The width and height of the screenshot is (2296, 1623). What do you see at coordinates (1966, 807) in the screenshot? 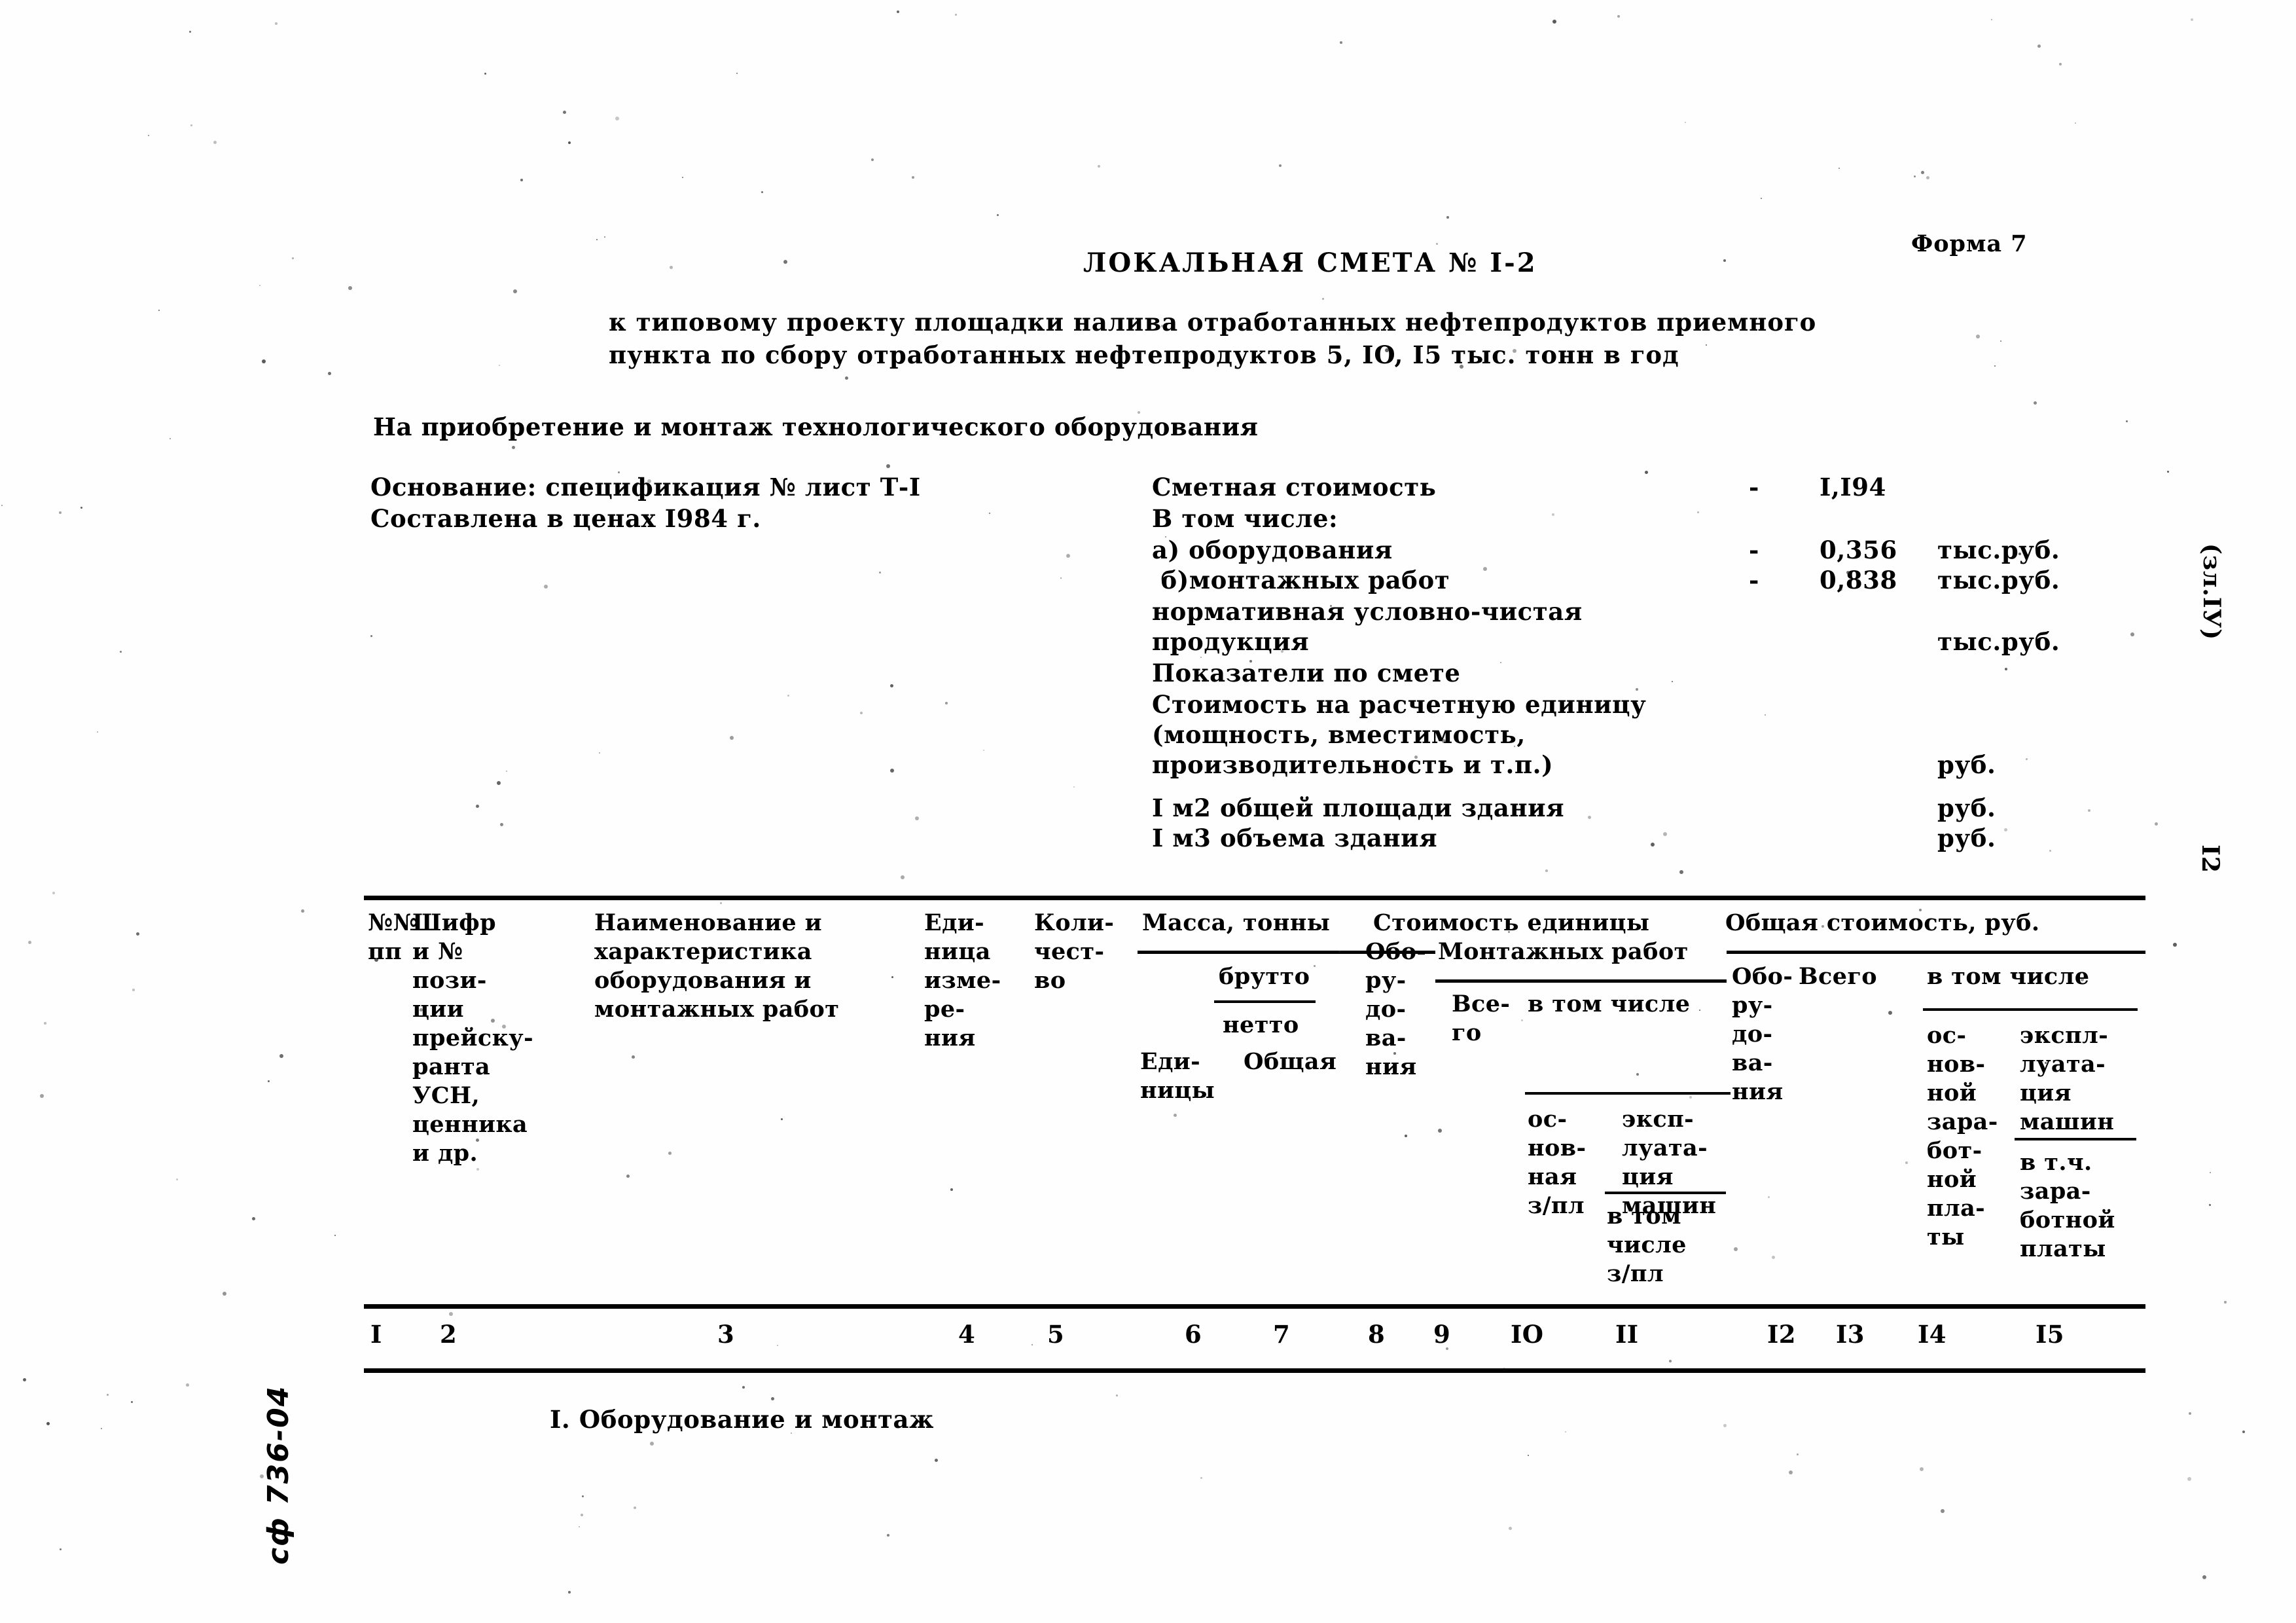
I see `summary-unit: руб.` at bounding box center [1966, 807].